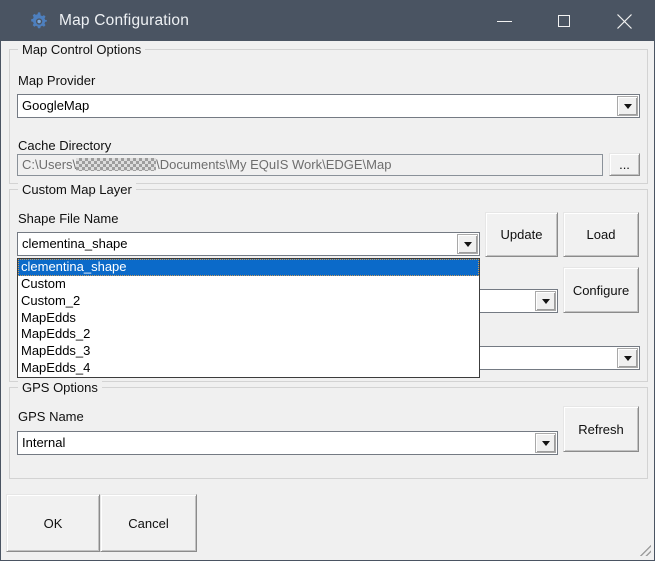 The image size is (655, 561). I want to click on maximize-button, so click(564, 21).